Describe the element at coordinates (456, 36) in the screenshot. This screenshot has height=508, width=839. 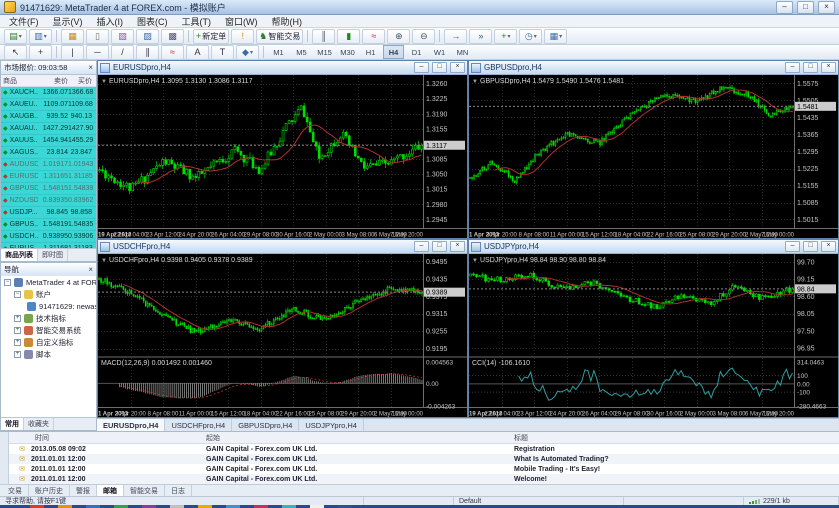
I see `auto-scroll-button: →` at that location.